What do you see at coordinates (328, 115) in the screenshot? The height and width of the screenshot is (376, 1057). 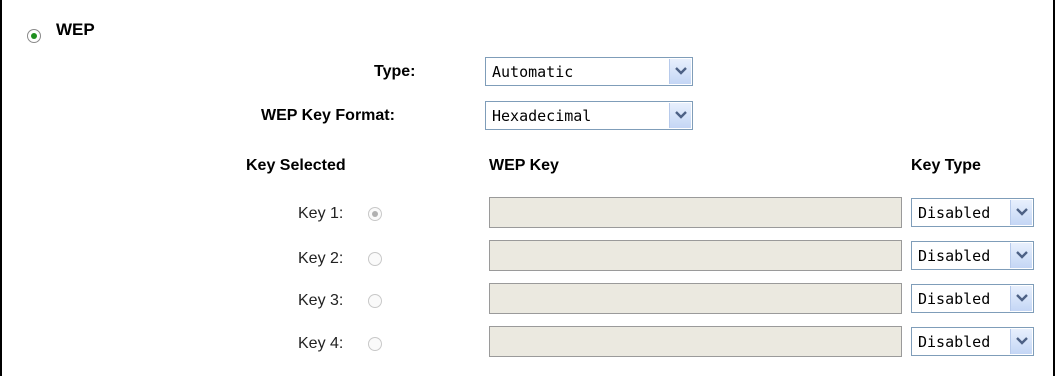 I see `key-format-label: WEP Key Format:` at bounding box center [328, 115].